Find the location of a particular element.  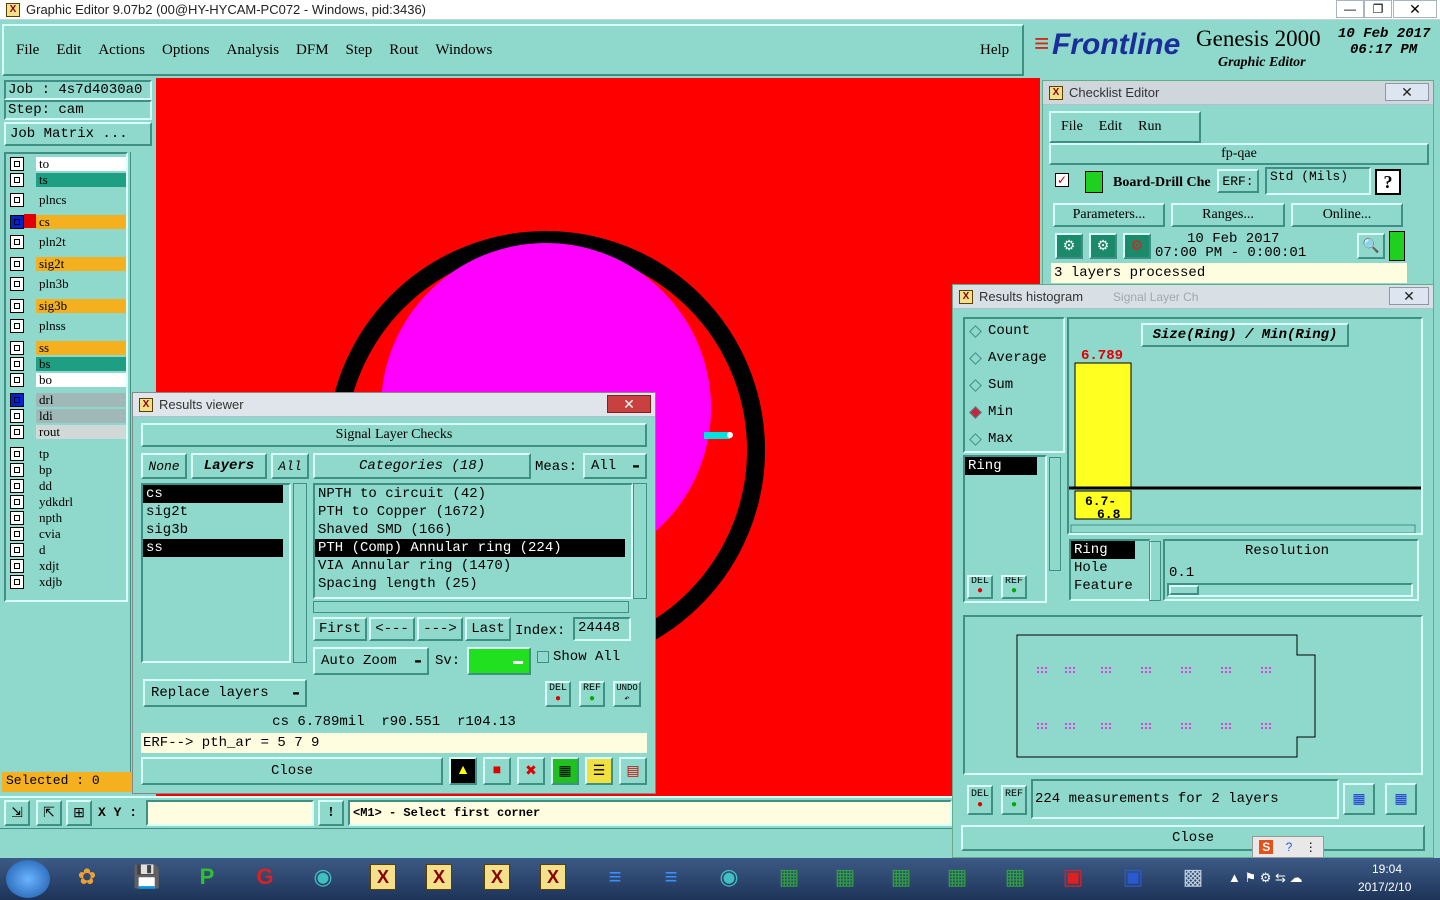

hist-del-button: DEL ● is located at coordinates (980, 587).